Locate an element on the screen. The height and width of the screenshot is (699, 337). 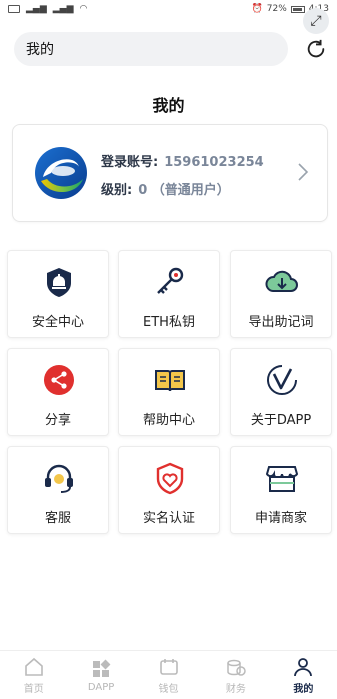
nav-dapp: DAPP is located at coordinates (100, 675).